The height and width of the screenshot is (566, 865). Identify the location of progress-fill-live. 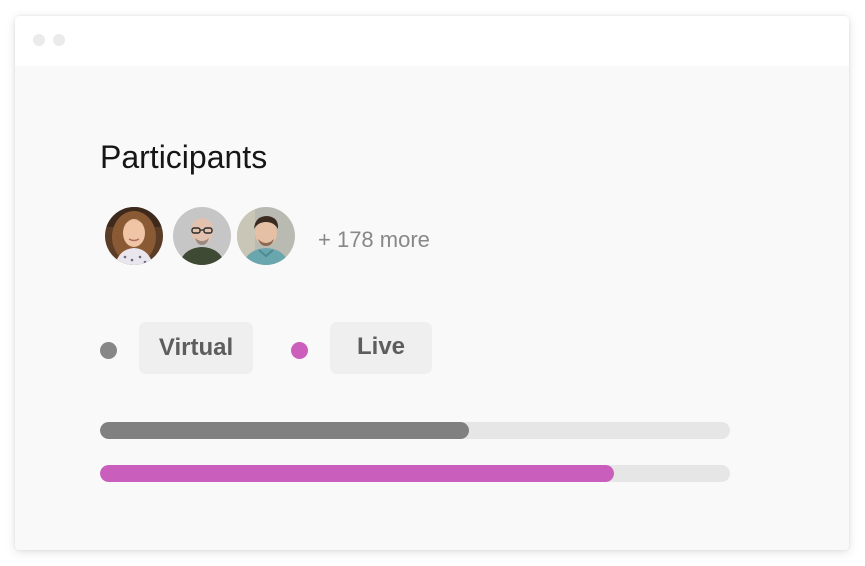
(357, 473).